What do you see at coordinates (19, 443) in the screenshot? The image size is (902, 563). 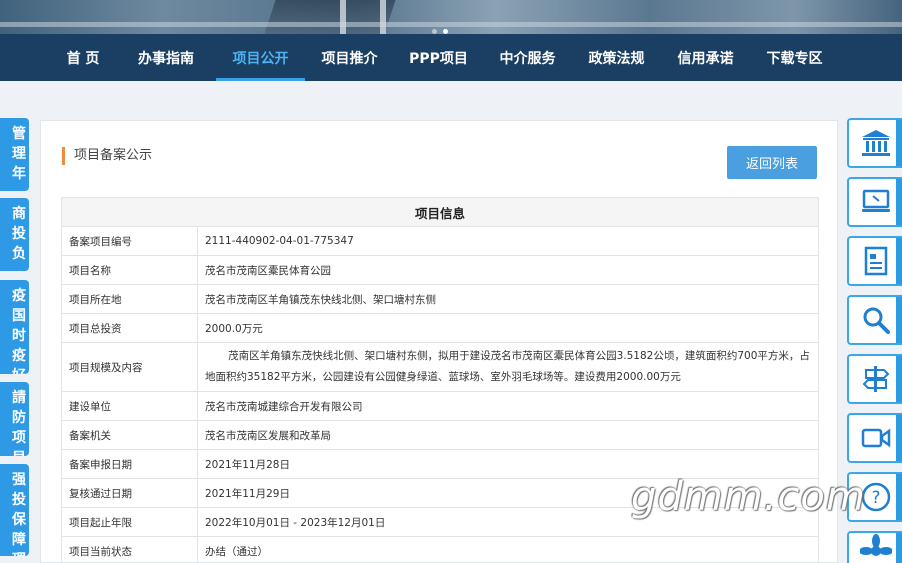 I see `left-tile-text: 项目` at bounding box center [19, 443].